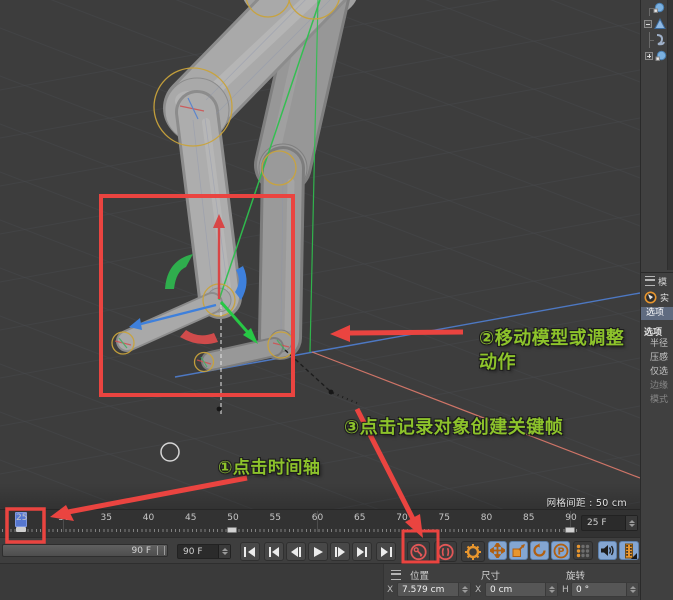 This screenshot has height=600, width=673. I want to click on point-level-animation-button, so click(583, 550).